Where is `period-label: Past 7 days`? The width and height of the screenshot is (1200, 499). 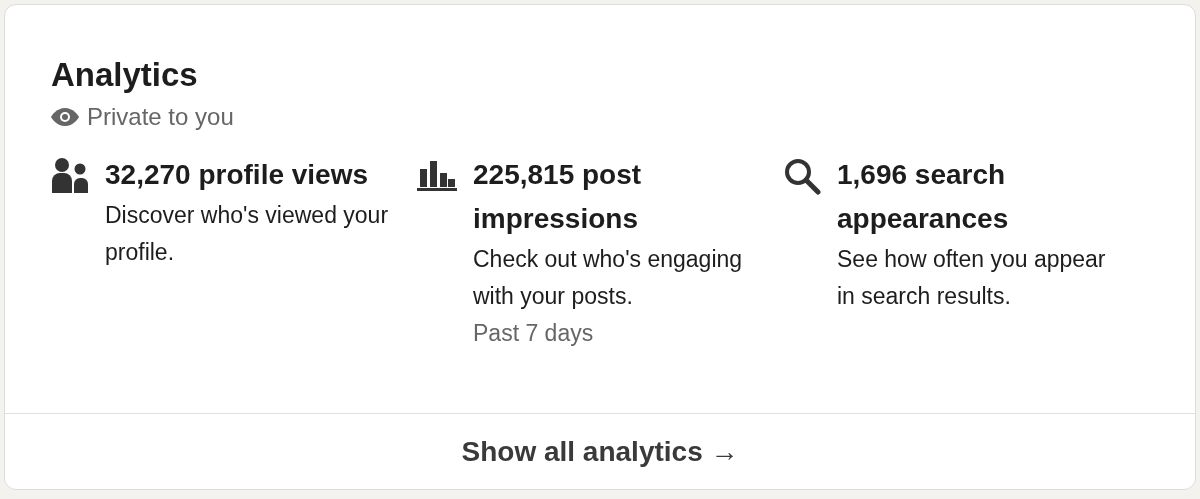
period-label: Past 7 days is located at coordinates (534, 333).